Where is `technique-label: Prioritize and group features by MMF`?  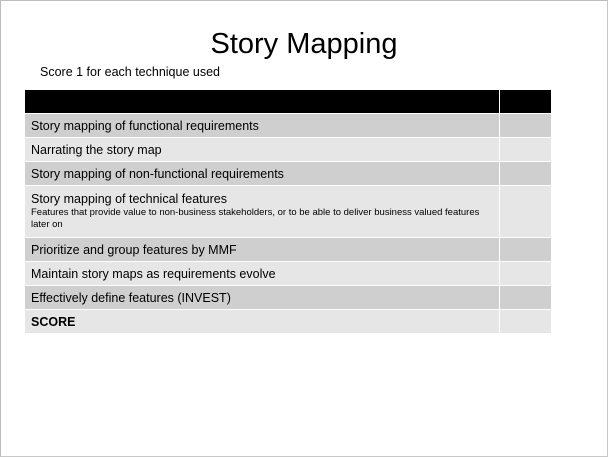
technique-label: Prioritize and group features by MMF is located at coordinates (262, 249).